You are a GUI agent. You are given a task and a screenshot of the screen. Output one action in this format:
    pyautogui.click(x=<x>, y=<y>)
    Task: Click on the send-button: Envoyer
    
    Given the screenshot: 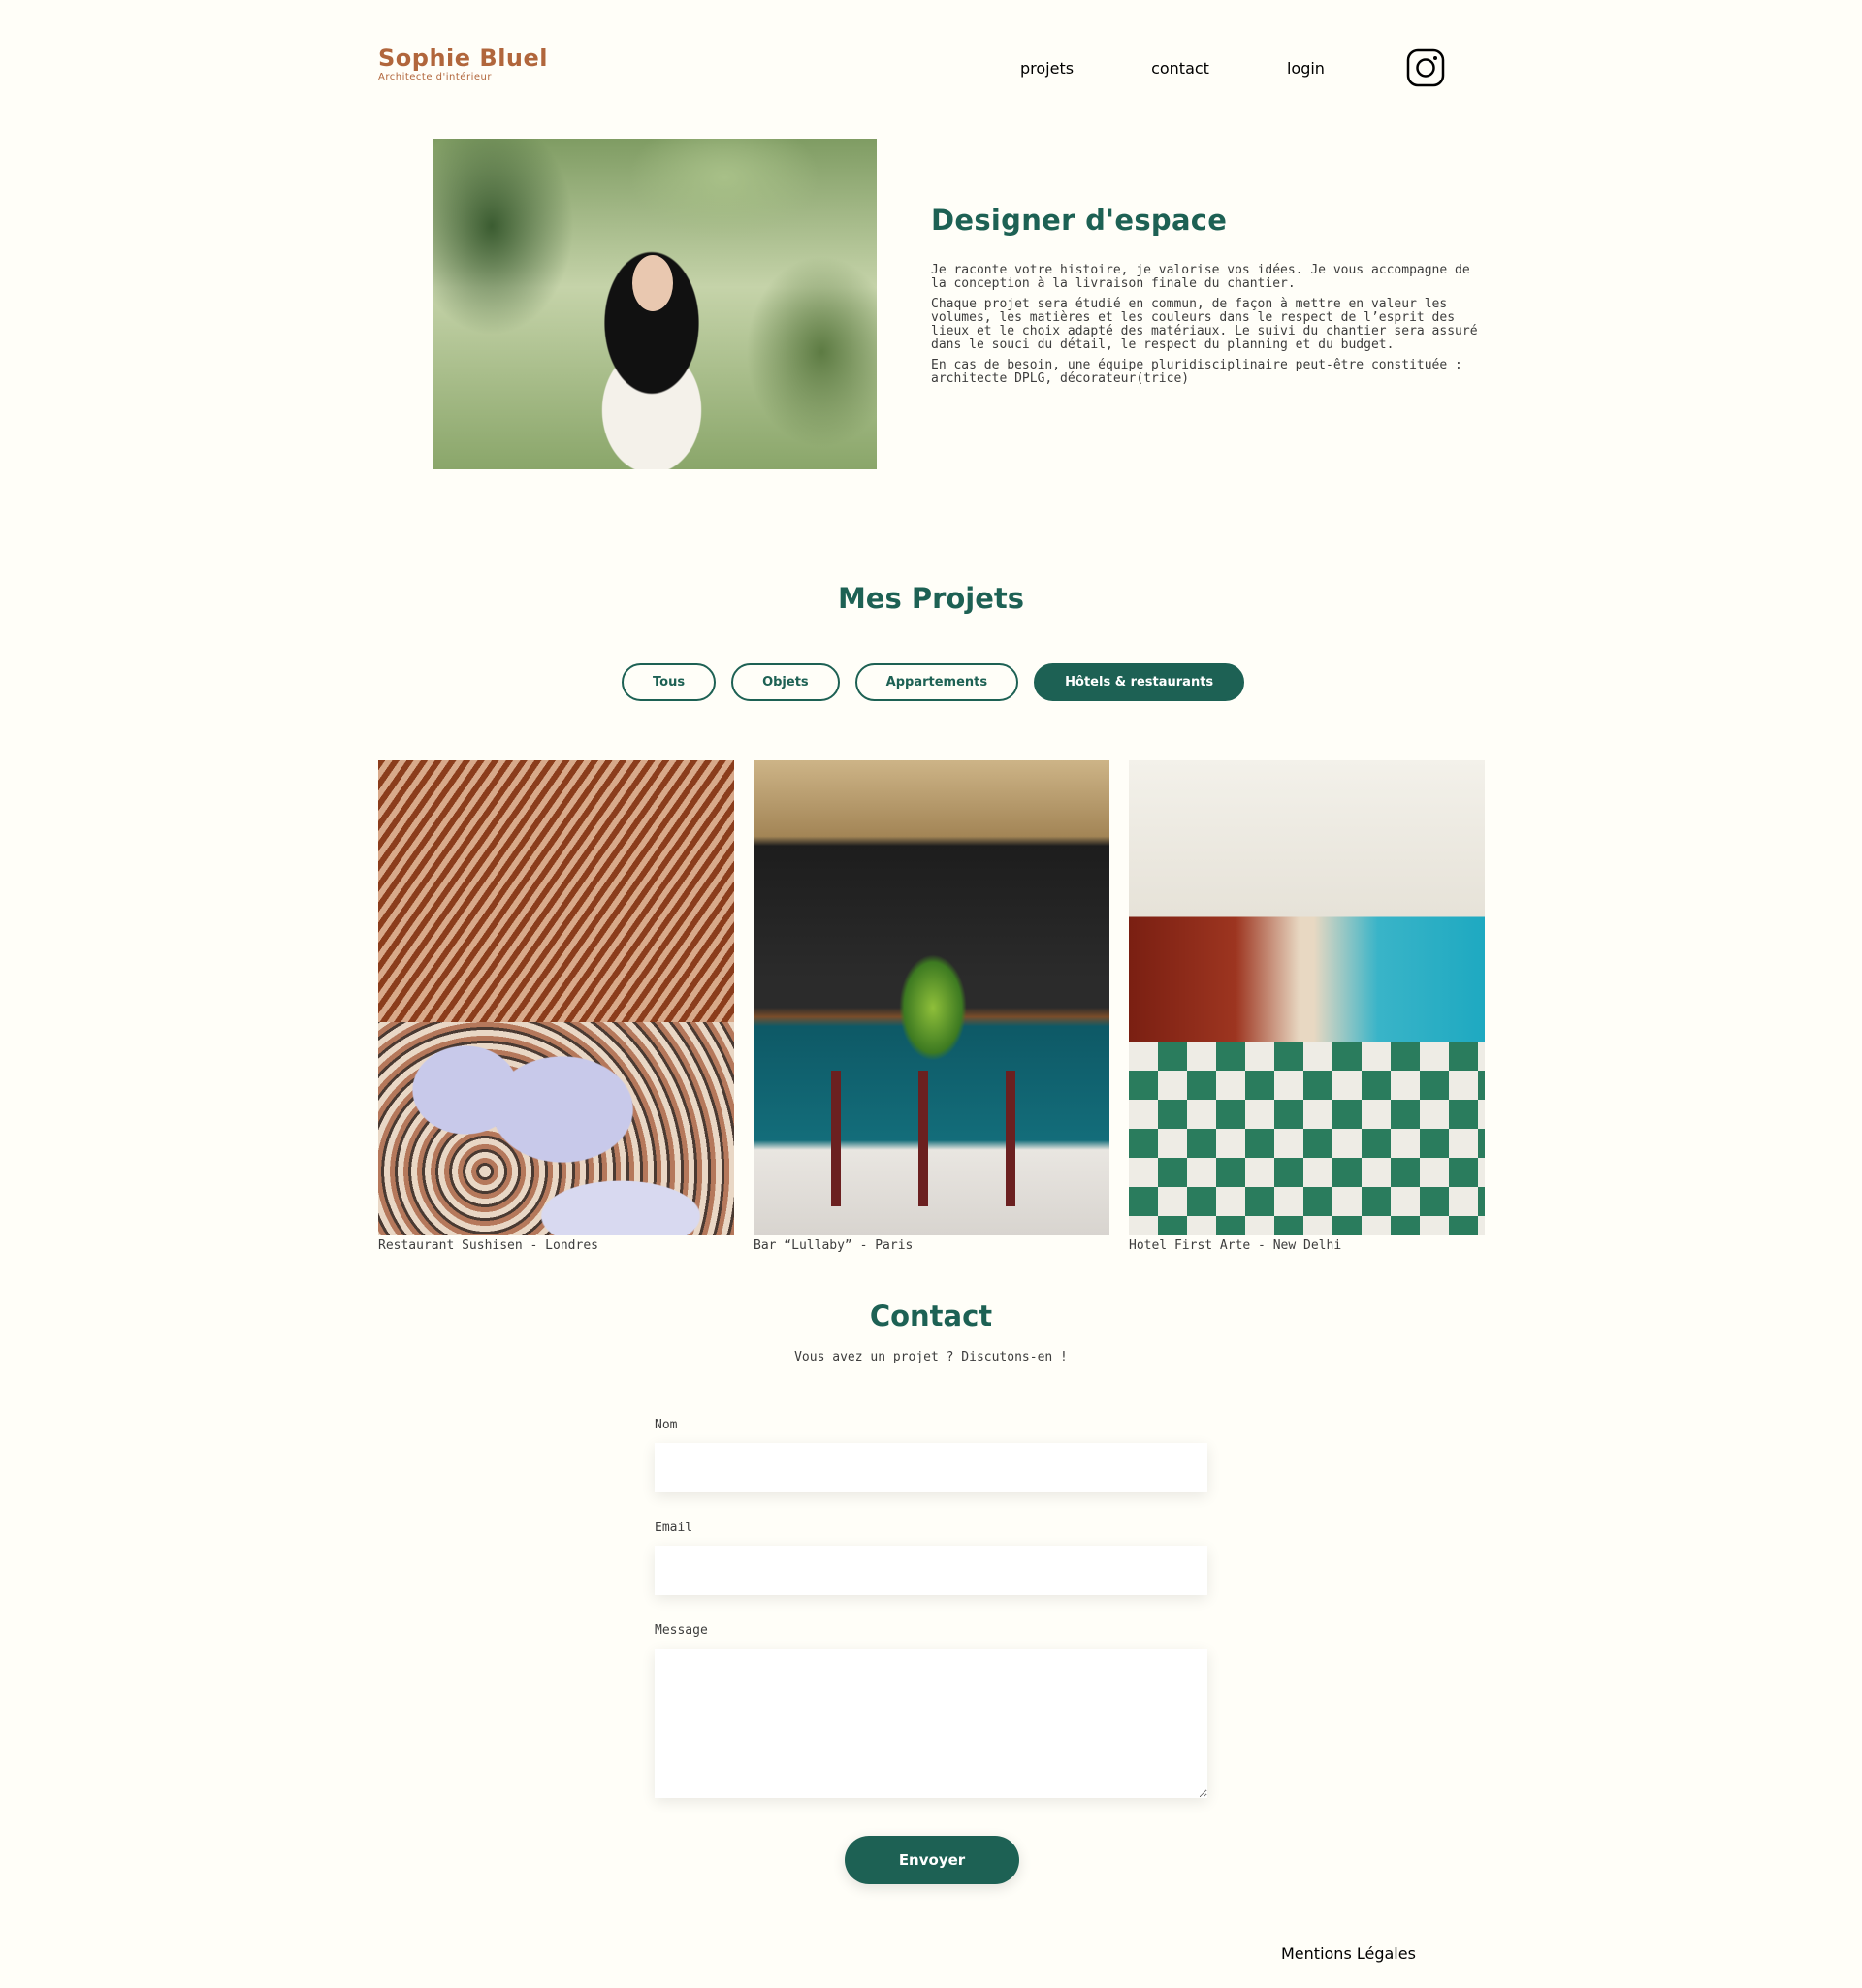 What is the action you would take?
    pyautogui.click(x=932, y=1860)
    